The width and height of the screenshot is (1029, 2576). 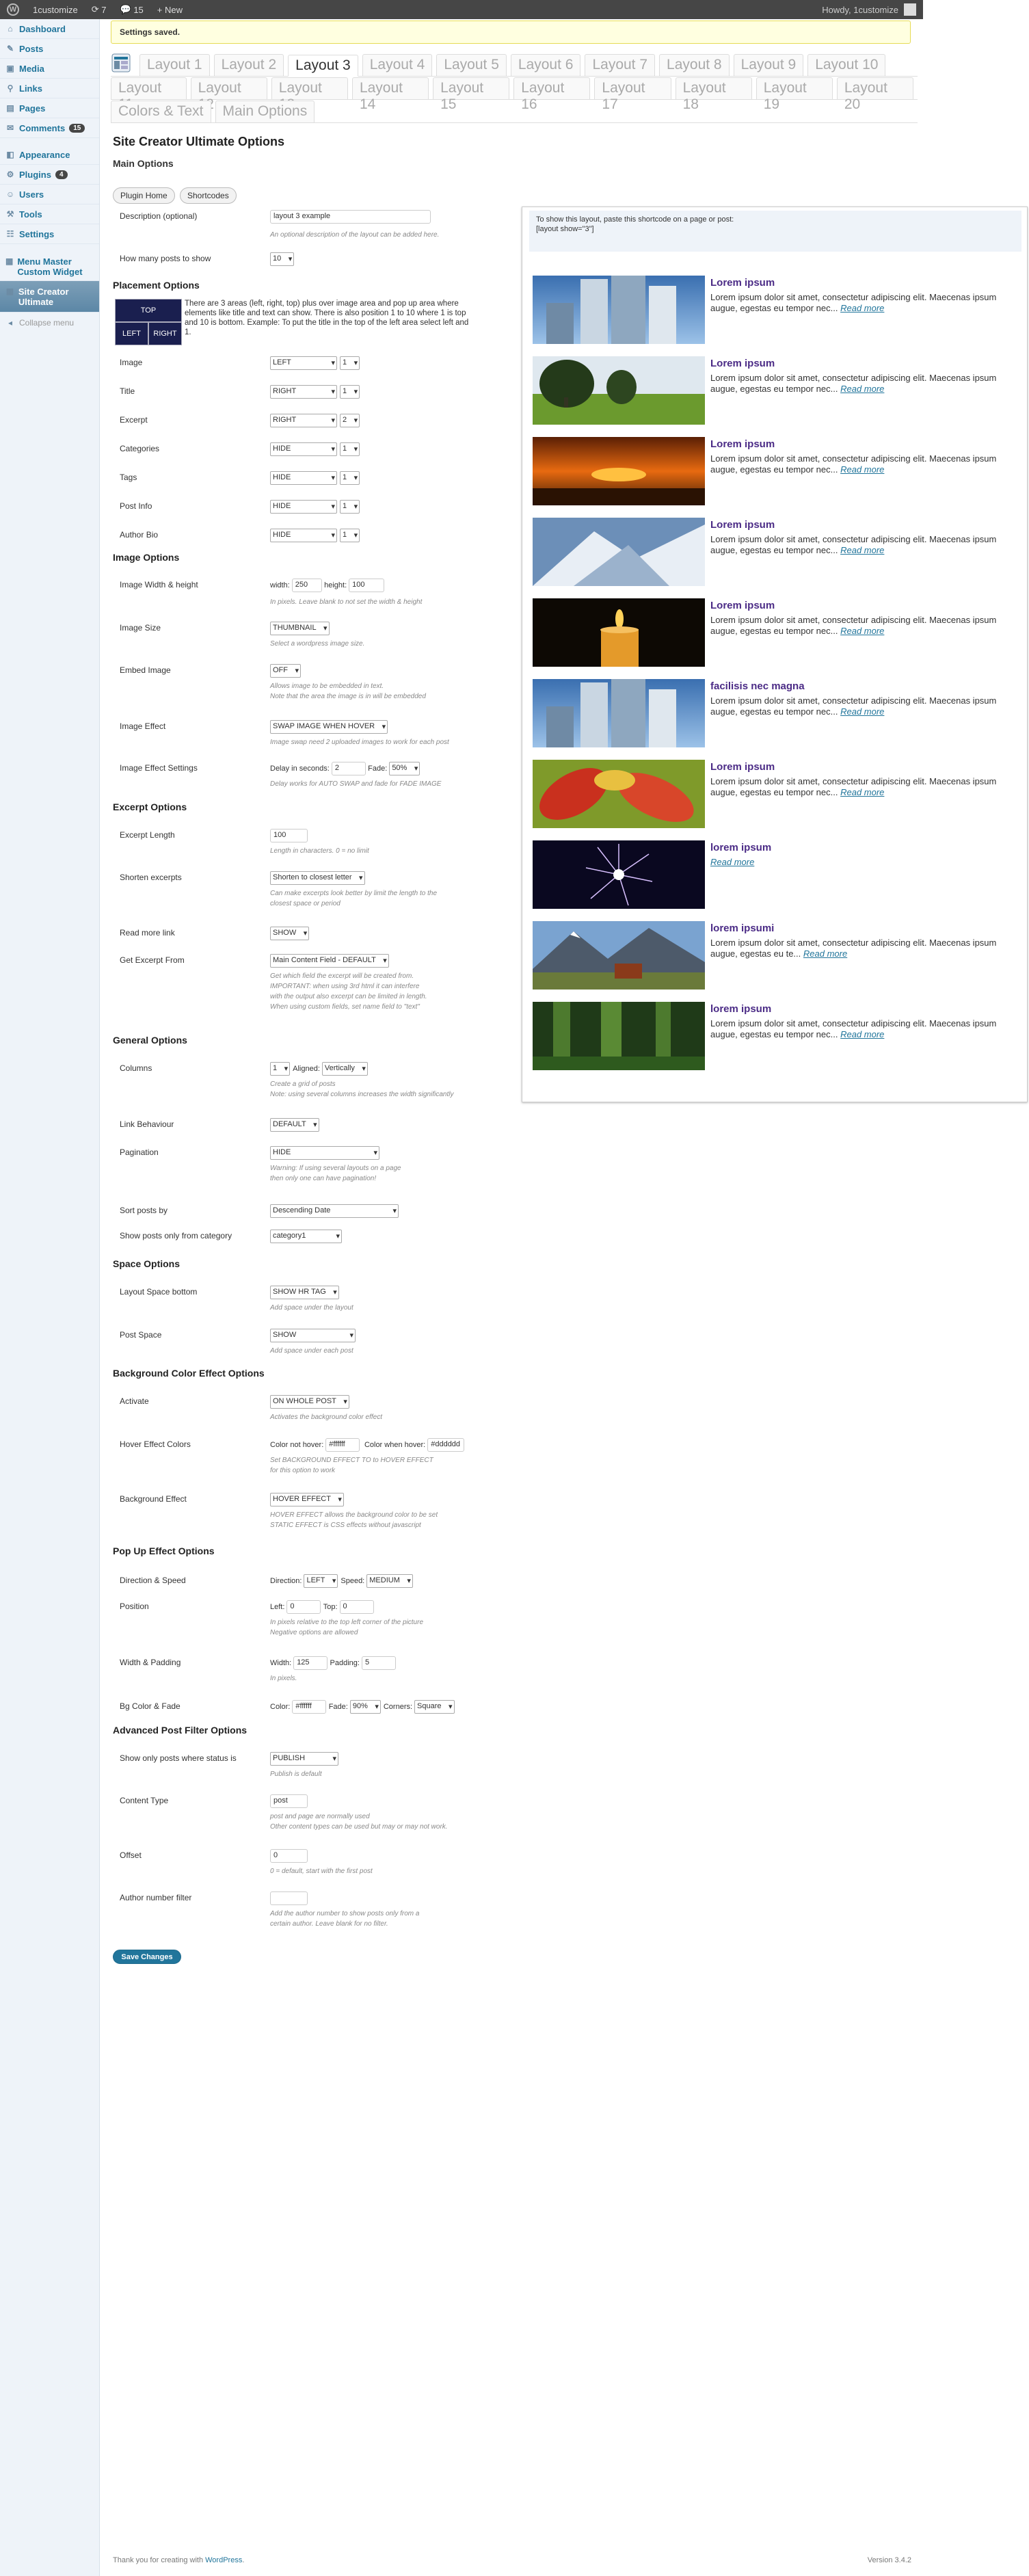 I want to click on activate-select: ON WHOLE POST, so click(x=309, y=1402).